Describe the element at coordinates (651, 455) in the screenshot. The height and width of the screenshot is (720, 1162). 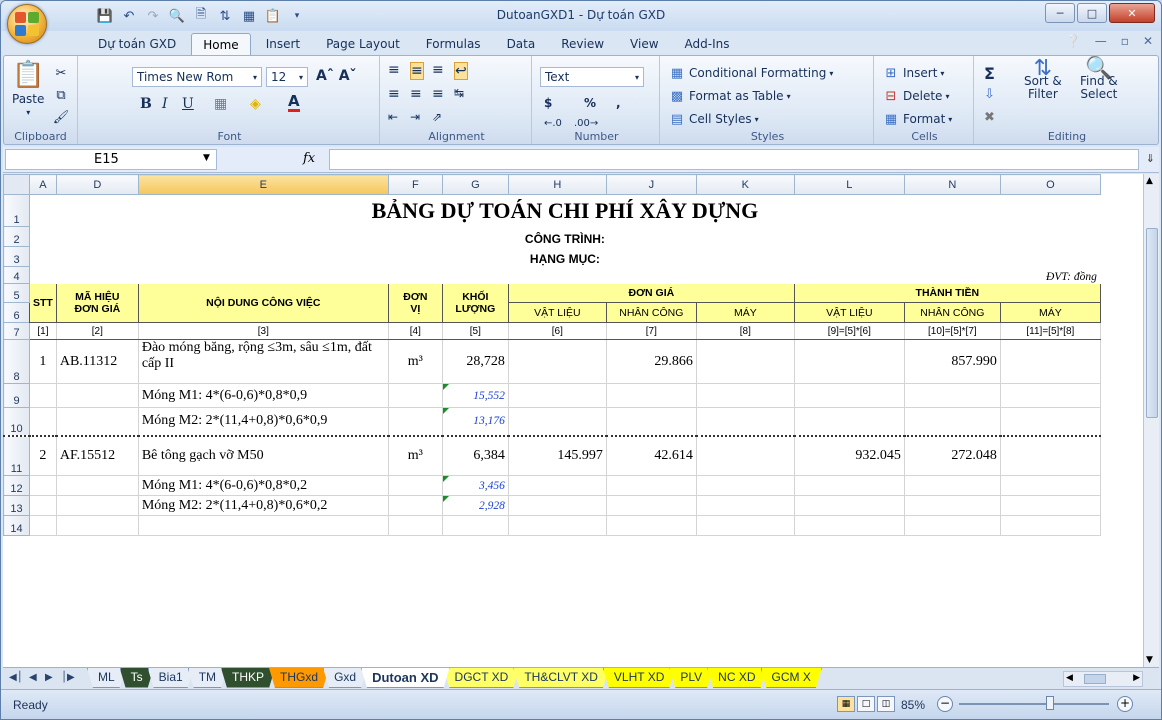
I see `cell-dg-nhan-cong: 42.614` at that location.